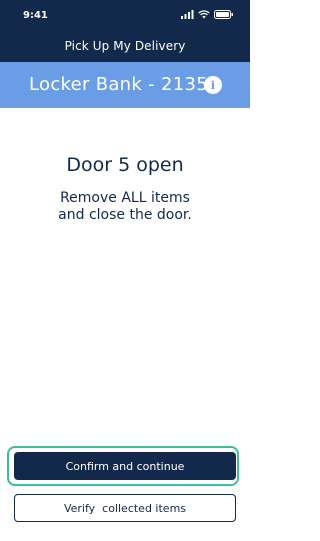  What do you see at coordinates (223, 14) in the screenshot?
I see `battery-icon` at bounding box center [223, 14].